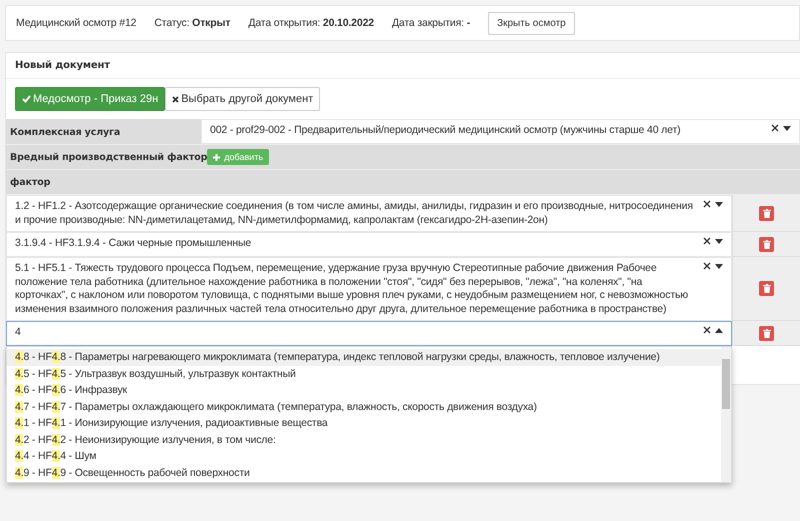 This screenshot has width=800, height=521. What do you see at coordinates (65, 132) in the screenshot?
I see `field-label: Комплексная услуга` at bounding box center [65, 132].